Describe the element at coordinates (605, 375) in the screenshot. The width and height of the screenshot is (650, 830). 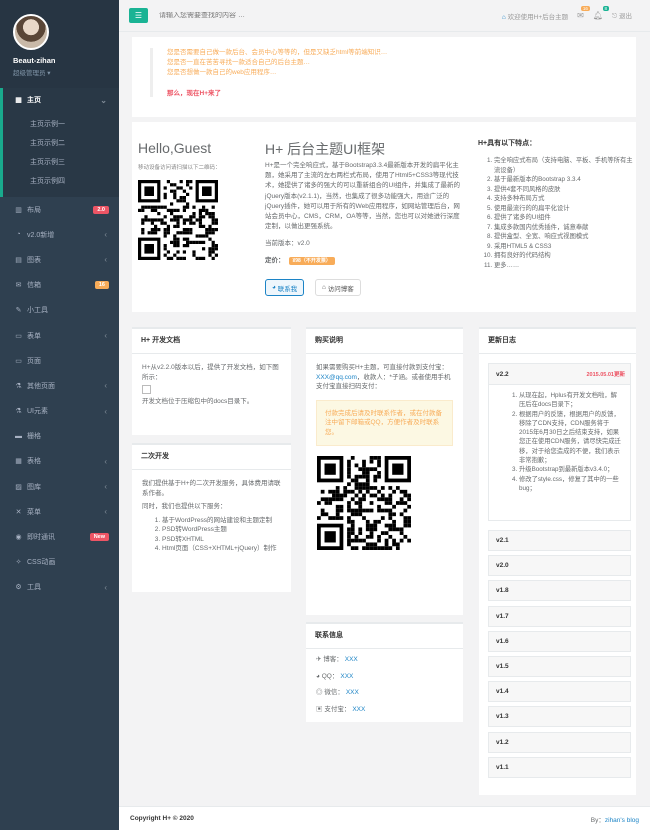
I see `changelog-date: 2015.05.01更新` at that location.